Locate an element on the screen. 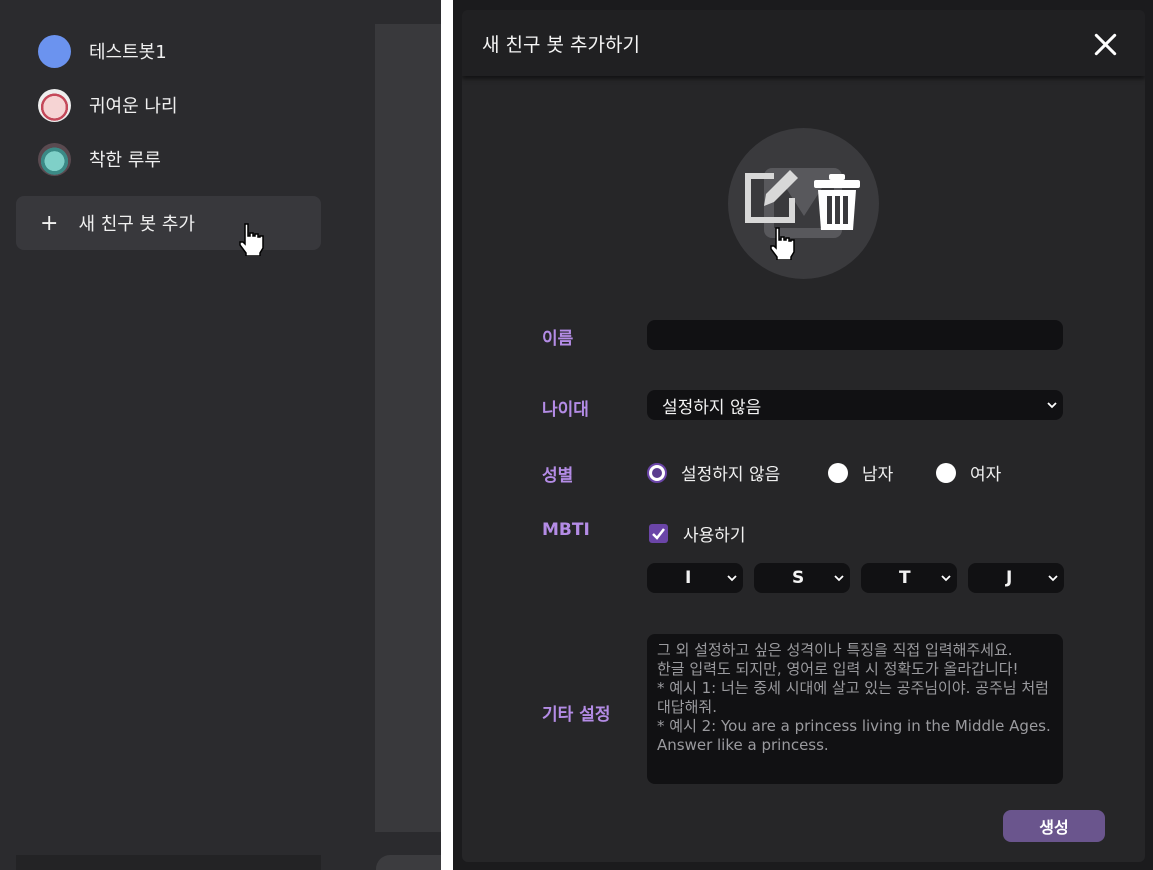 This screenshot has width=1153, height=870. bot-name: 귀여운 나리 is located at coordinates (133, 106).